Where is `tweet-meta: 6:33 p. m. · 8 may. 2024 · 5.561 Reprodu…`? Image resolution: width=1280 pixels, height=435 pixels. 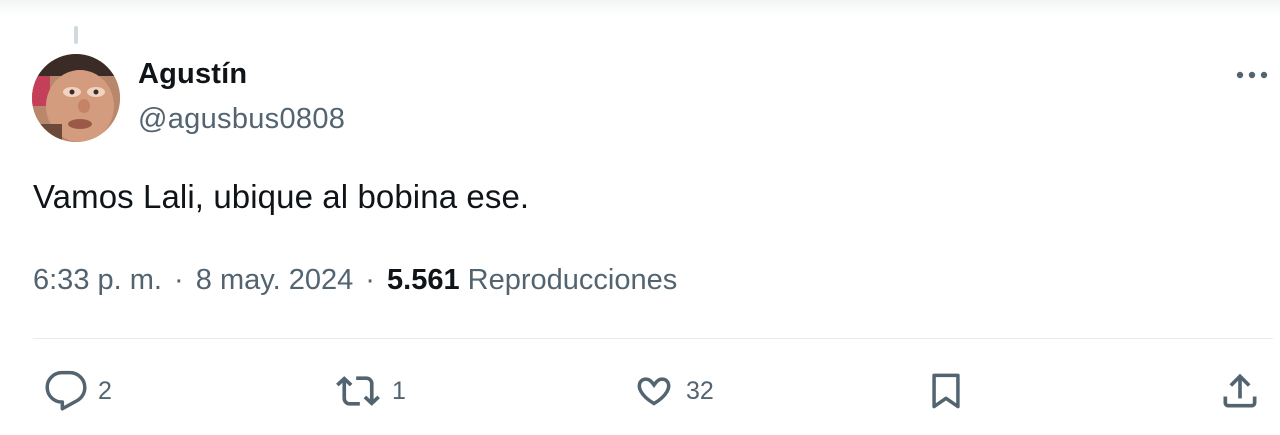 tweet-meta: 6:33 p. m. · 8 may. 2024 · 5.561 Reprodu… is located at coordinates (355, 280).